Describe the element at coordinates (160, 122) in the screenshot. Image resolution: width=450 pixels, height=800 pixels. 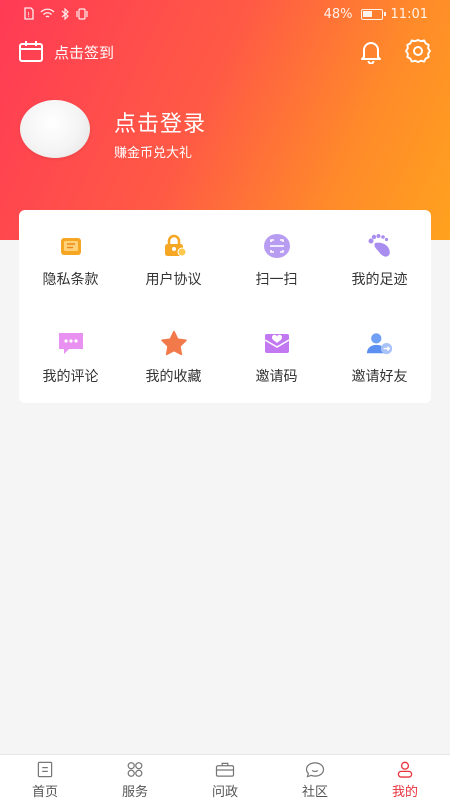
I see `login-title: 点击登录` at that location.